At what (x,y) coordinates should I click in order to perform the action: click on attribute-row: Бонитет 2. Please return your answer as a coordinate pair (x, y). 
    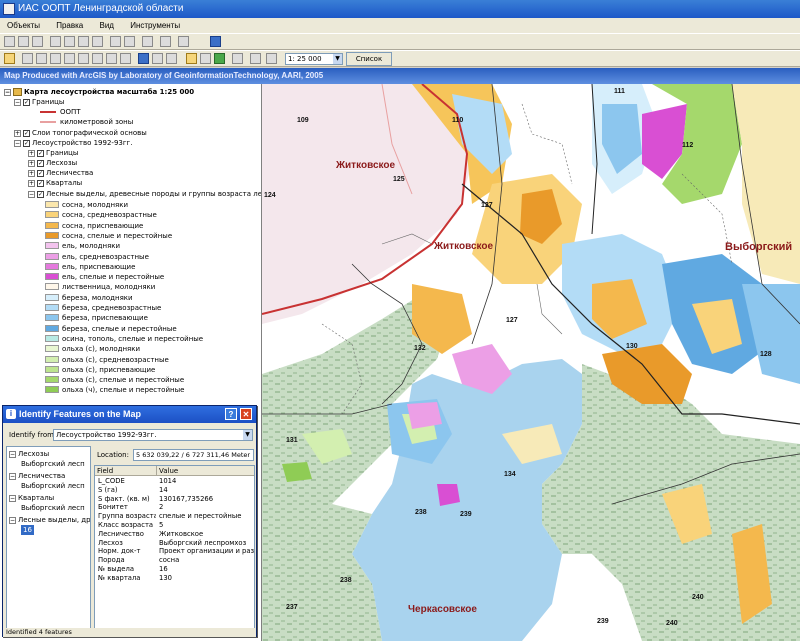
    Looking at the image, I should click on (174, 507).